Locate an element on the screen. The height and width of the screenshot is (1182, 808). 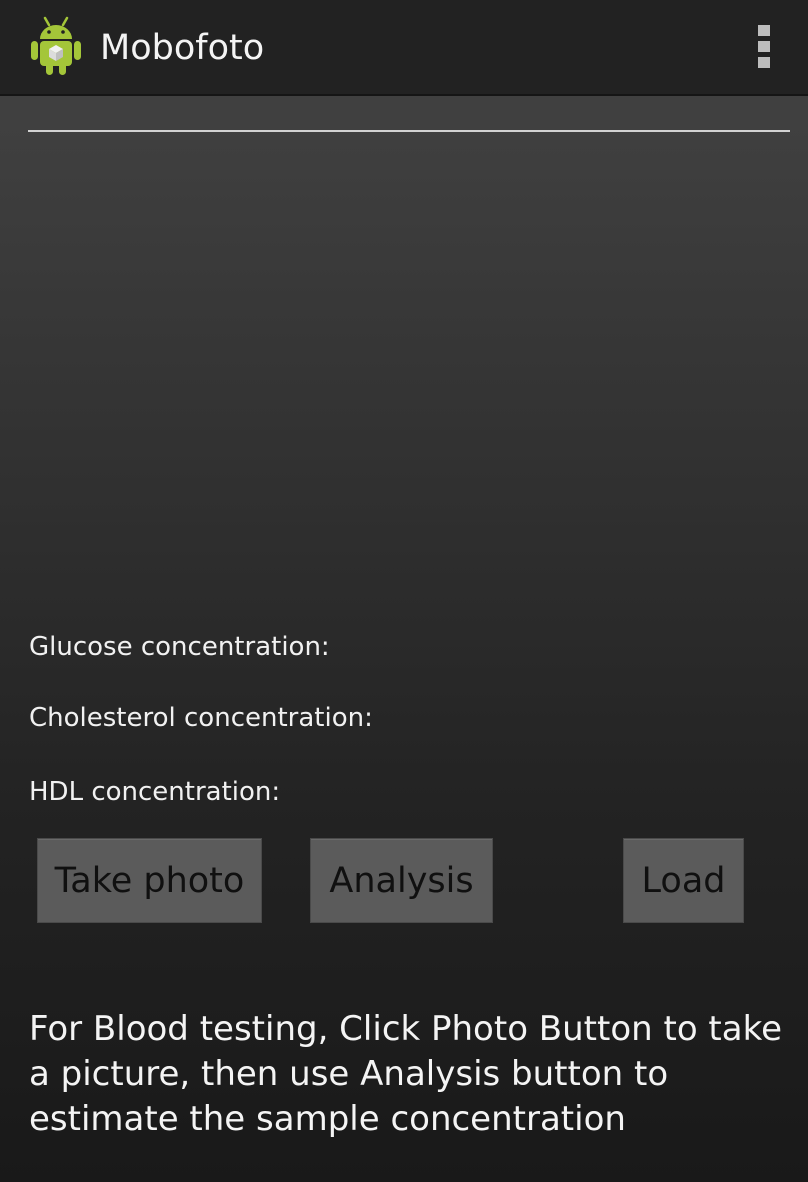
take-photo-button: Take photo is located at coordinates (149, 880).